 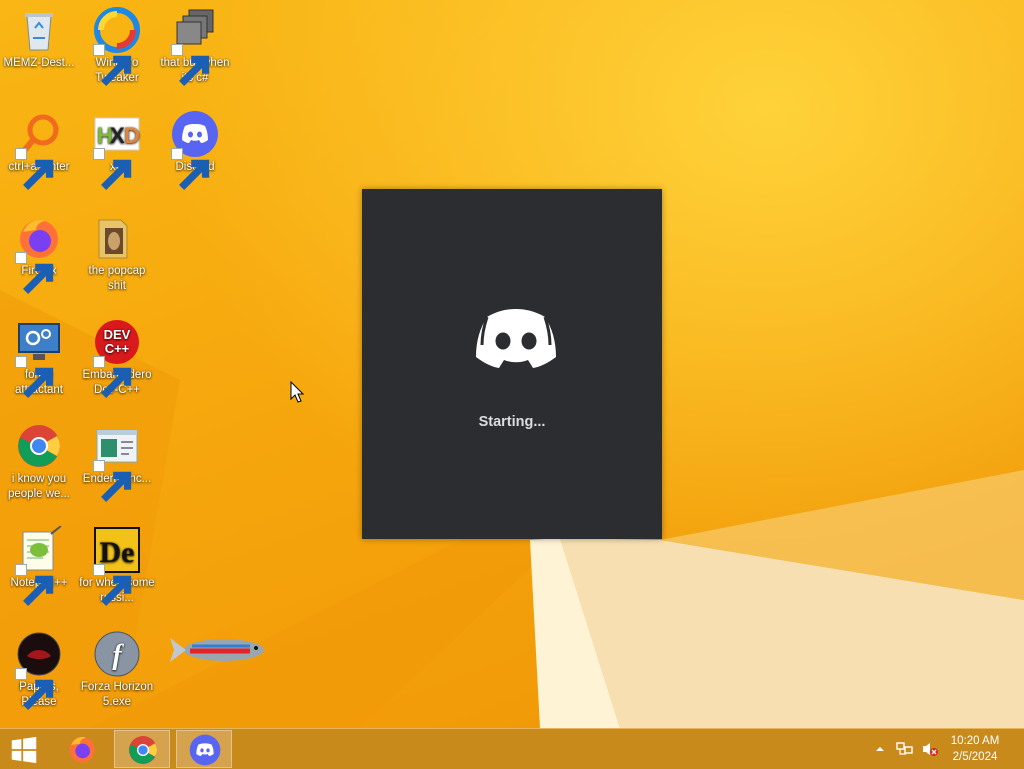 I want to click on desktop-icon-notepadpp: Notepad++, so click(x=39, y=563).